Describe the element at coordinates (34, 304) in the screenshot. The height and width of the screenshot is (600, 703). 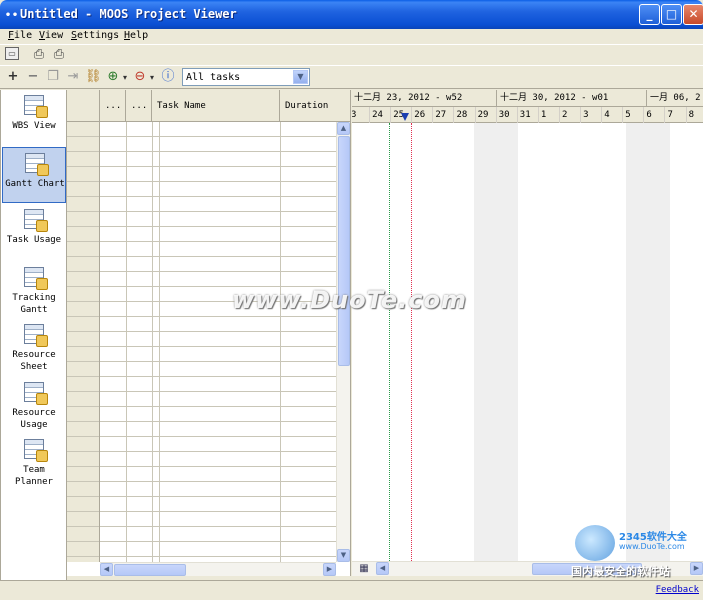
I see `view-label: Tracking Gantt` at that location.